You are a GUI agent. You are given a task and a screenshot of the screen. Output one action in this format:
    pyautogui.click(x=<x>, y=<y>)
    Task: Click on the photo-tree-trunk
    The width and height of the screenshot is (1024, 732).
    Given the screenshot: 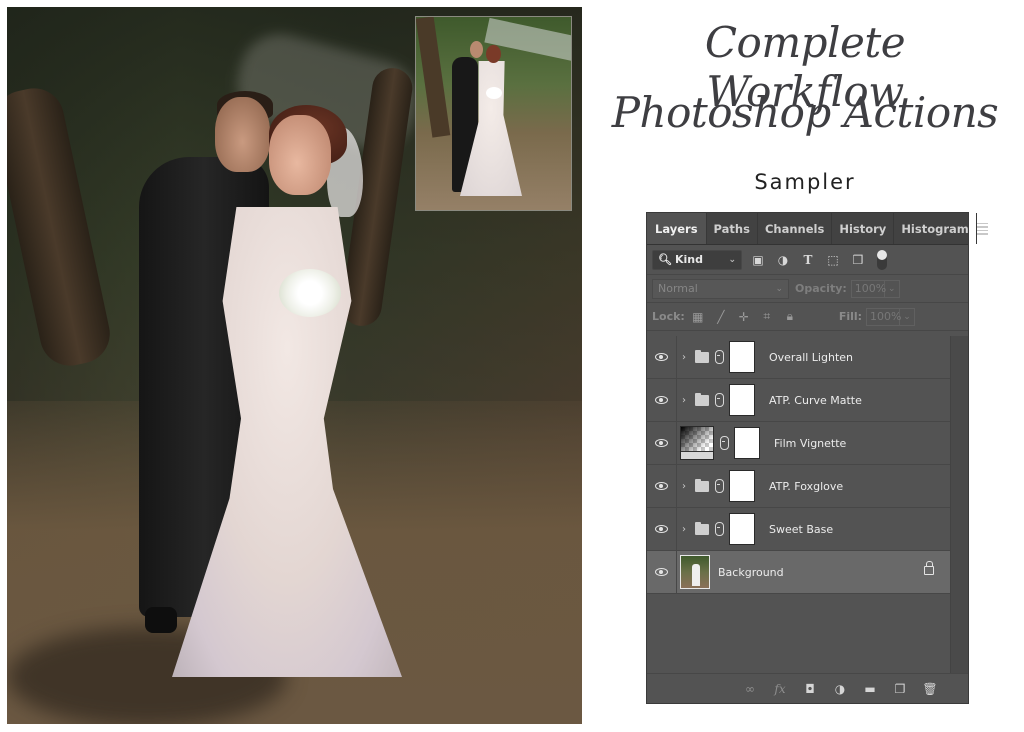 What is the action you would take?
    pyautogui.click(x=61, y=227)
    